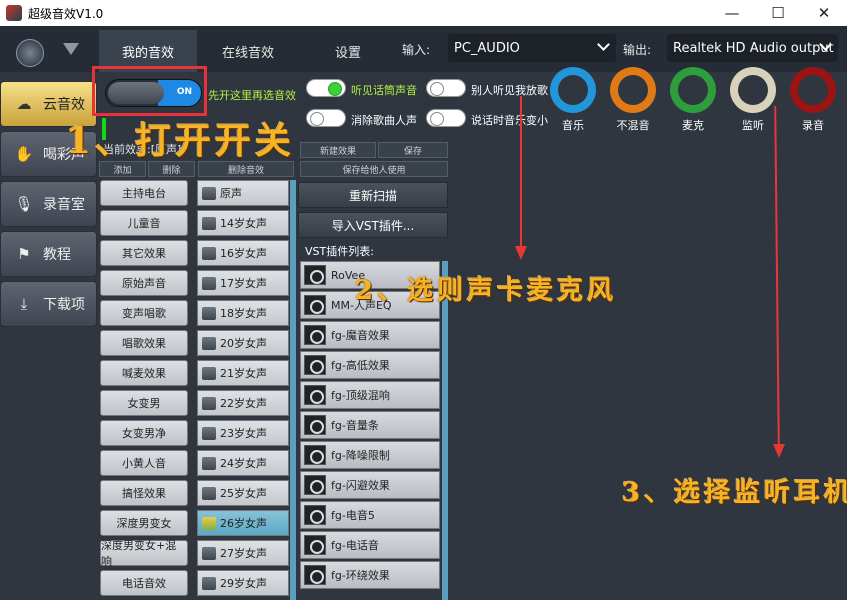 The height and width of the screenshot is (600, 847). What do you see at coordinates (144, 403) in the screenshot?
I see `category-item: 女变男` at bounding box center [144, 403].